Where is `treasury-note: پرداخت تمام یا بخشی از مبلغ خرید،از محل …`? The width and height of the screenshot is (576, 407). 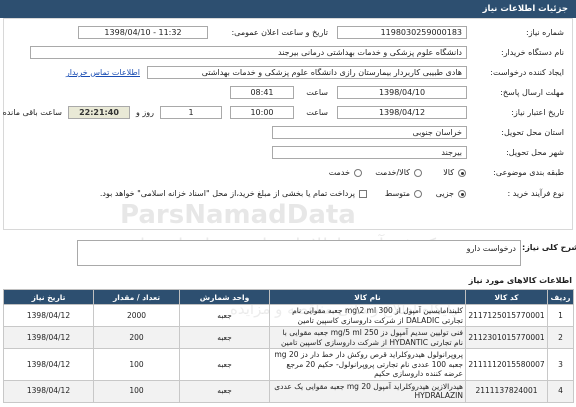
treasury-note: پرداخت تمام یا بخشی از مبلغ خرید،از محل … is located at coordinates (227, 193).